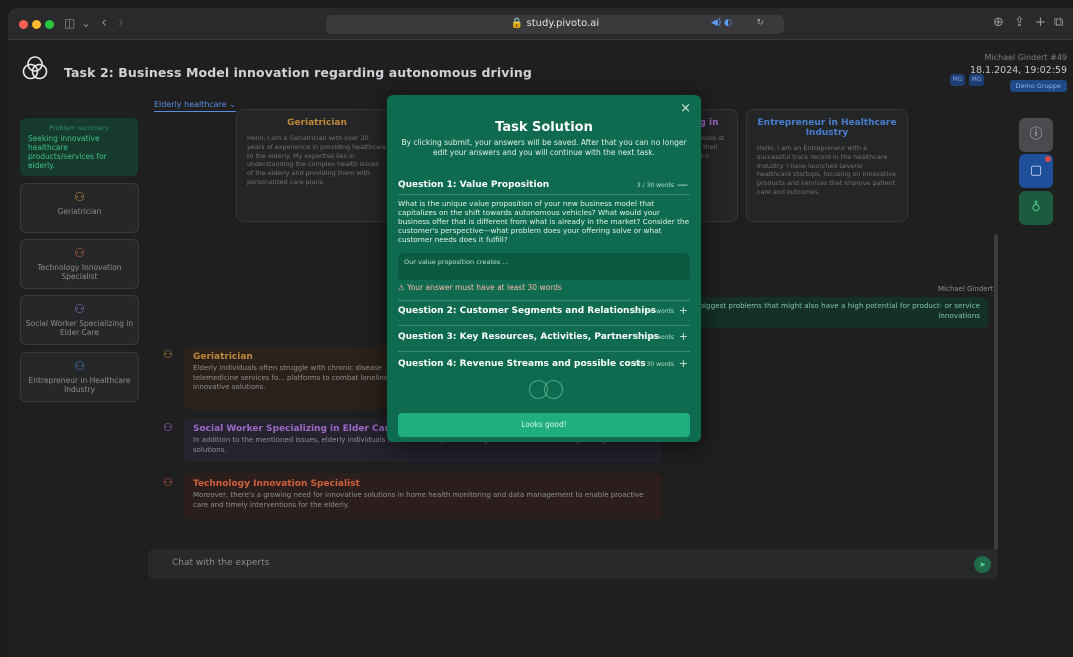 The image size is (1073, 657). I want to click on browser-toolbar: ◫ ⌄ ‹ › 🔒 study.pivoto.ai ◀) ◐ ↻ ⊕ ⇪ + ⧉, so click(540, 24).